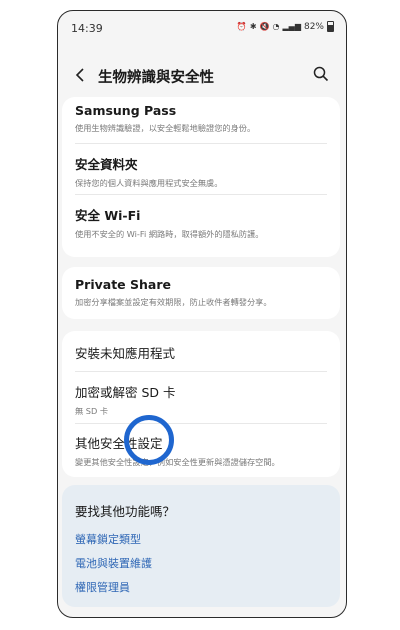 This screenshot has height=630, width=400. I want to click on page-title: 生物辨識與安全性, so click(156, 78).